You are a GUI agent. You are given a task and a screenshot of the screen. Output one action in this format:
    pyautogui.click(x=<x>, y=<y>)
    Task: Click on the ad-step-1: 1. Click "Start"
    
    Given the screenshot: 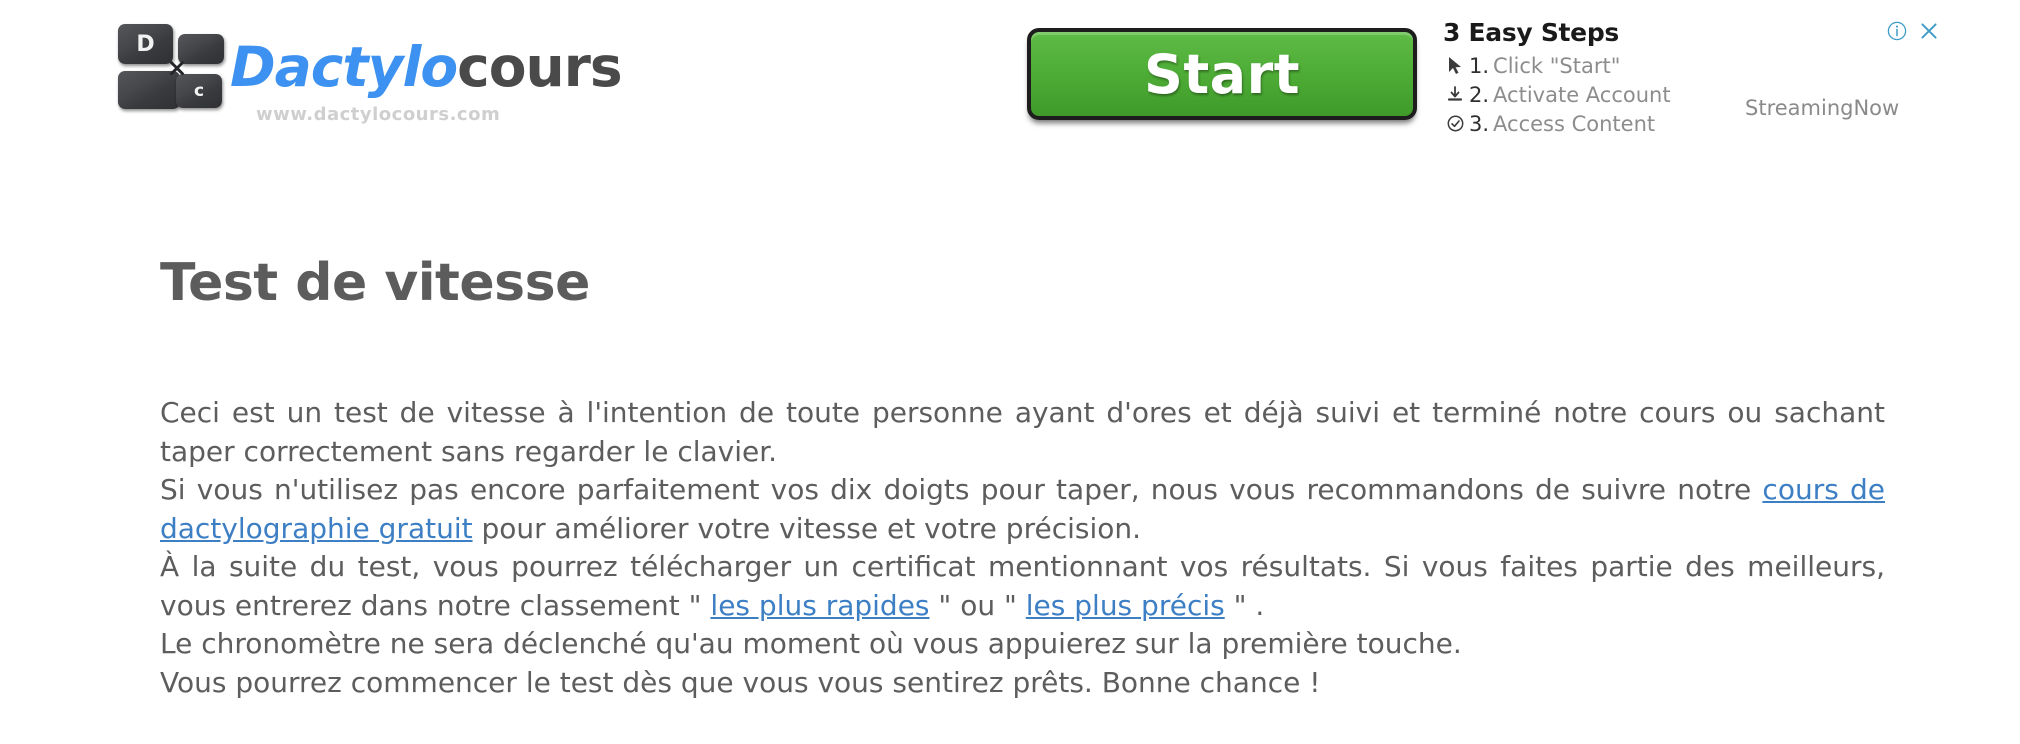 What is the action you would take?
    pyautogui.click(x=1593, y=65)
    